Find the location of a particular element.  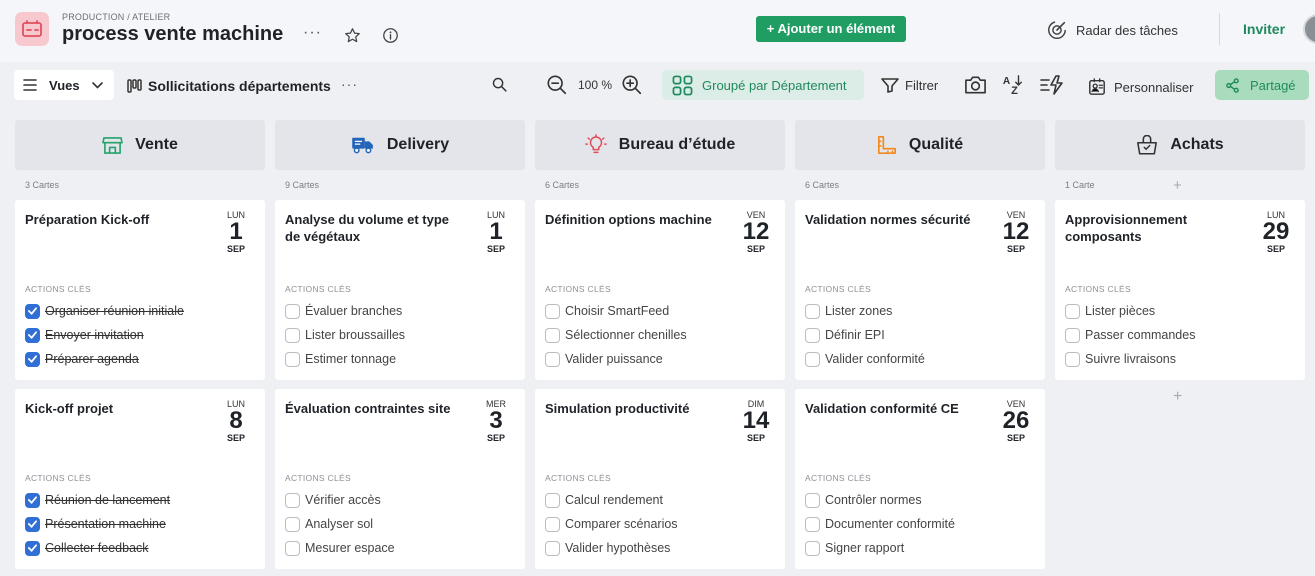

task-item: Sélectionner chenilles is located at coordinates (616, 335).